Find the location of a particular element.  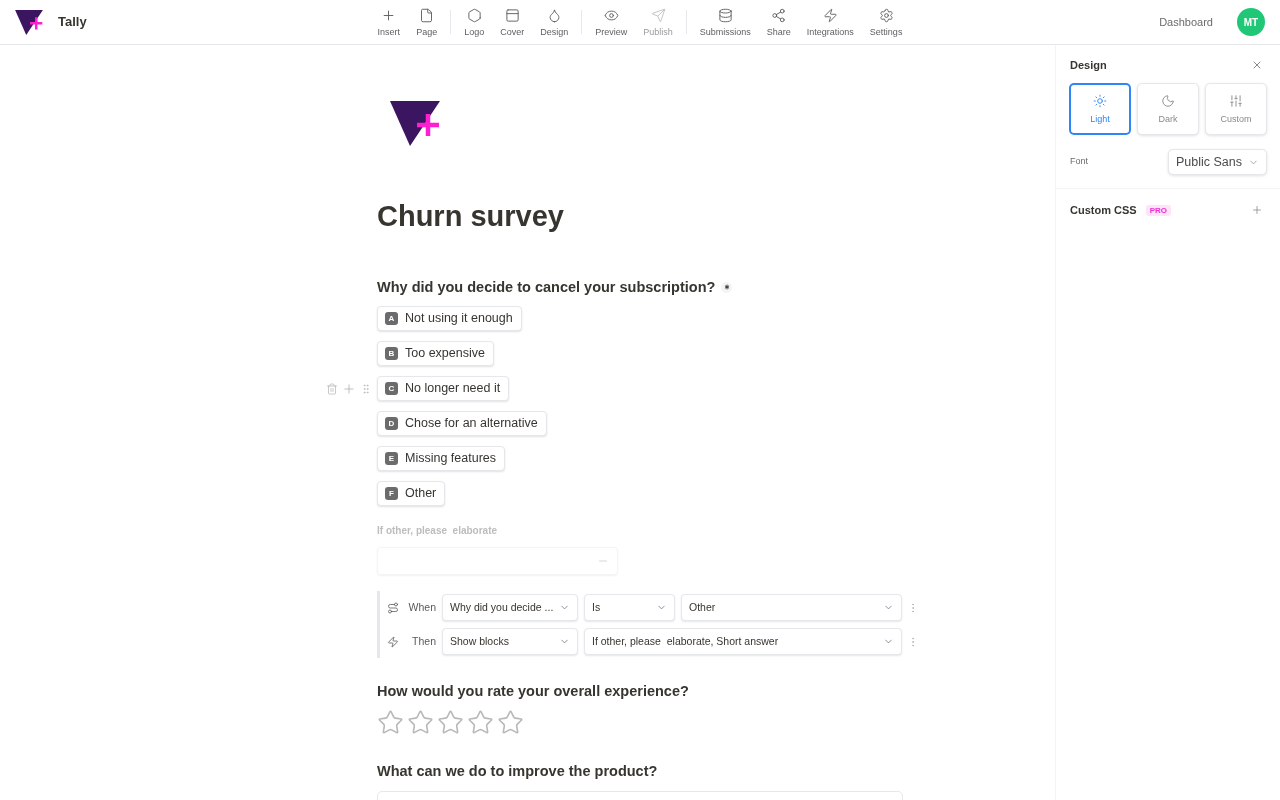

choice-option: B Too expensive is located at coordinates (435, 353).